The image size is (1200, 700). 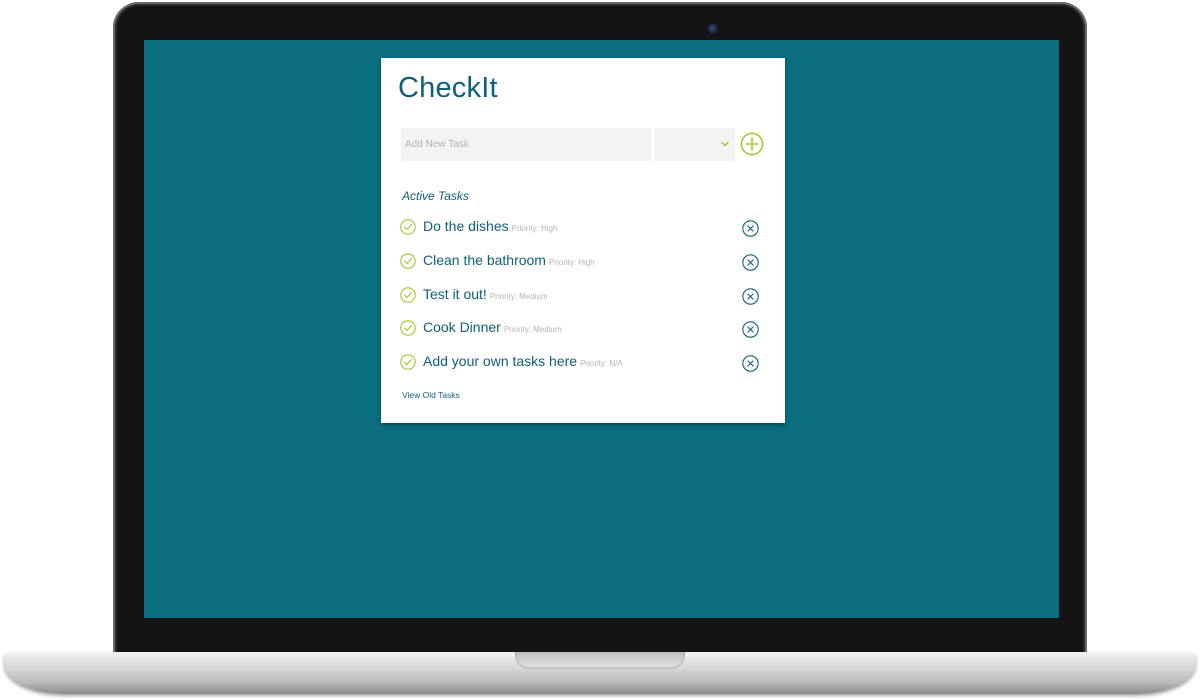 What do you see at coordinates (435, 196) in the screenshot?
I see `active-tasks-heading: Active Tasks` at bounding box center [435, 196].